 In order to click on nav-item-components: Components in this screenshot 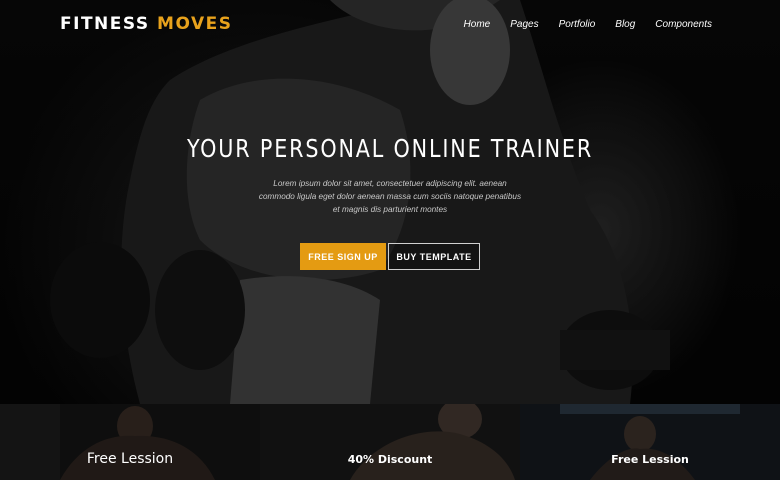, I will do `click(683, 24)`.